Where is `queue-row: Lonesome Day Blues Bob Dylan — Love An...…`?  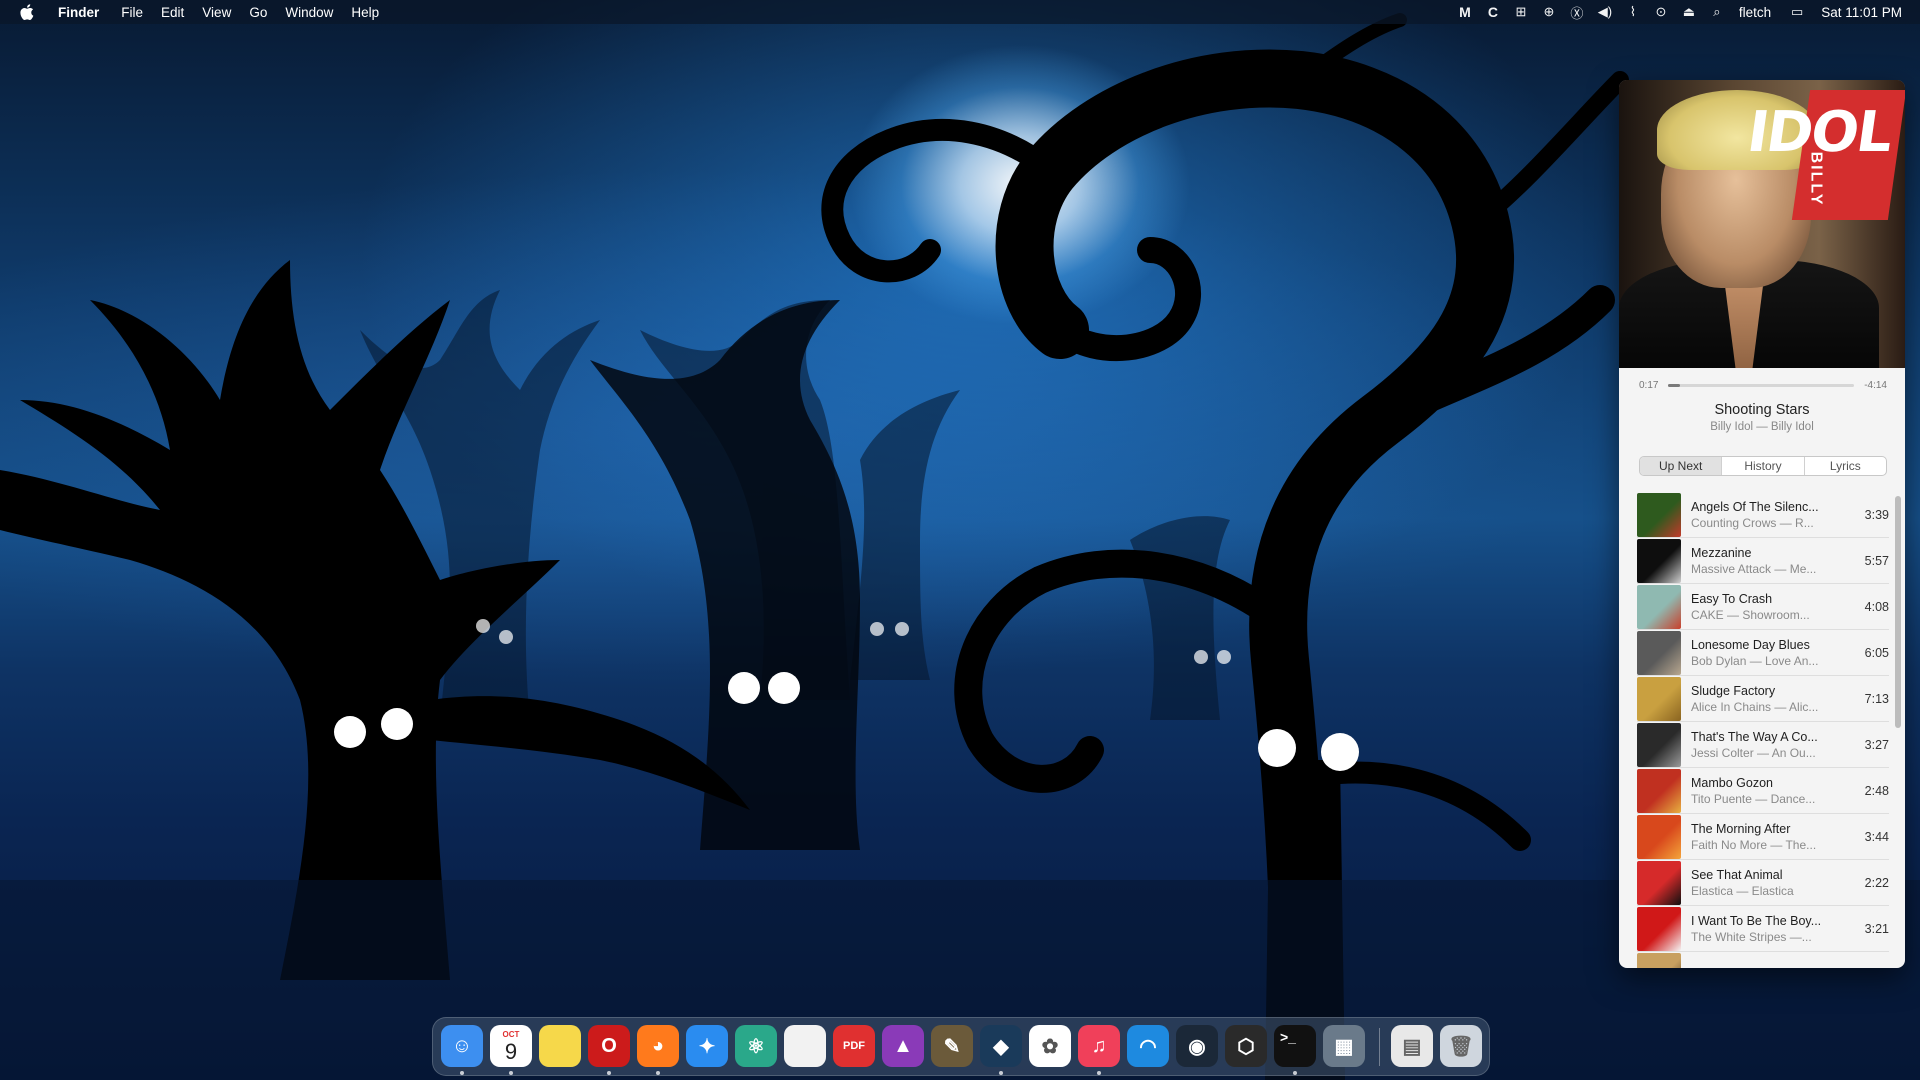
queue-row: Lonesome Day Blues Bob Dylan — Love An...… is located at coordinates (1763, 653).